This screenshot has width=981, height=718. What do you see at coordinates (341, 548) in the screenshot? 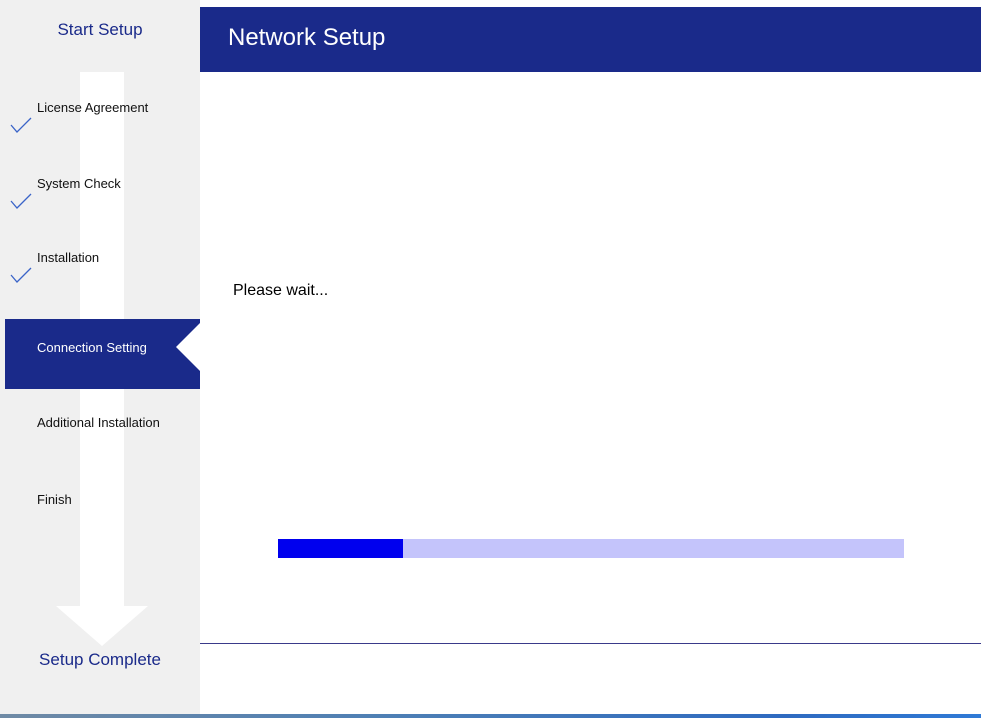
I see `progress-fill` at bounding box center [341, 548].